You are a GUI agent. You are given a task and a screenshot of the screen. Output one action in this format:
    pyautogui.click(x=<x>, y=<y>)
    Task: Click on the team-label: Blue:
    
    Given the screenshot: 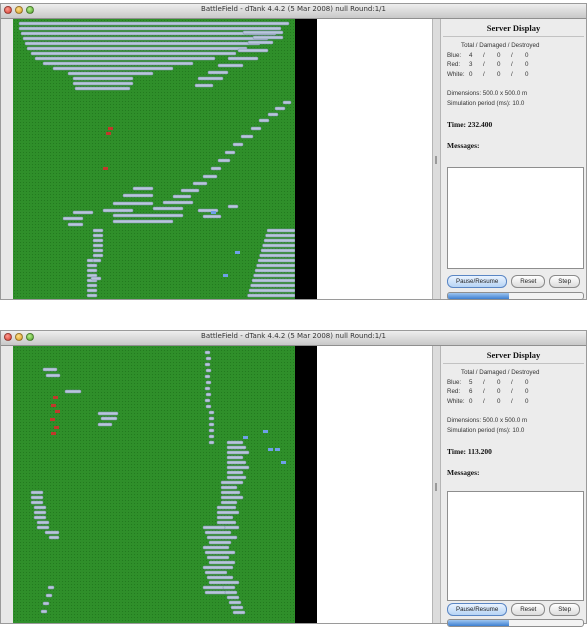 What is the action you would take?
    pyautogui.click(x=454, y=55)
    